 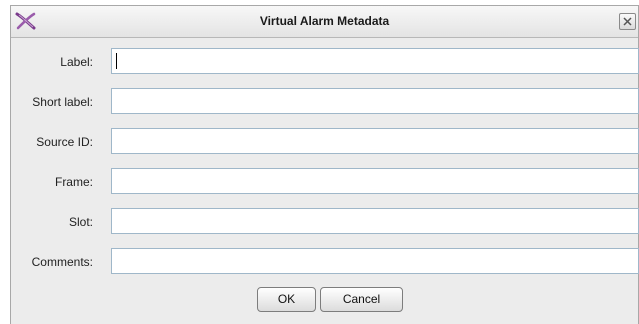 What do you see at coordinates (375, 261) in the screenshot?
I see `comments-input` at bounding box center [375, 261].